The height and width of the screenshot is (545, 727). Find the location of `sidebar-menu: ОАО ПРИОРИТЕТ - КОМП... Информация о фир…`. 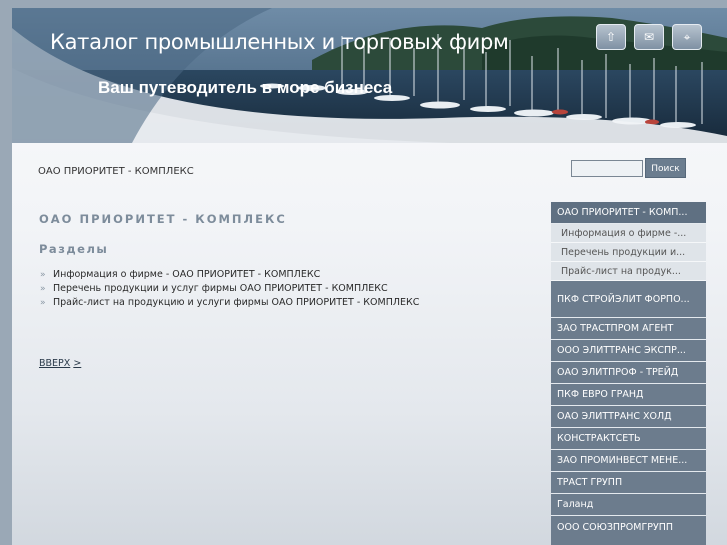

sidebar-menu: ОАО ПРИОРИТЕТ - КОМП... Информация о фир… is located at coordinates (628, 373).